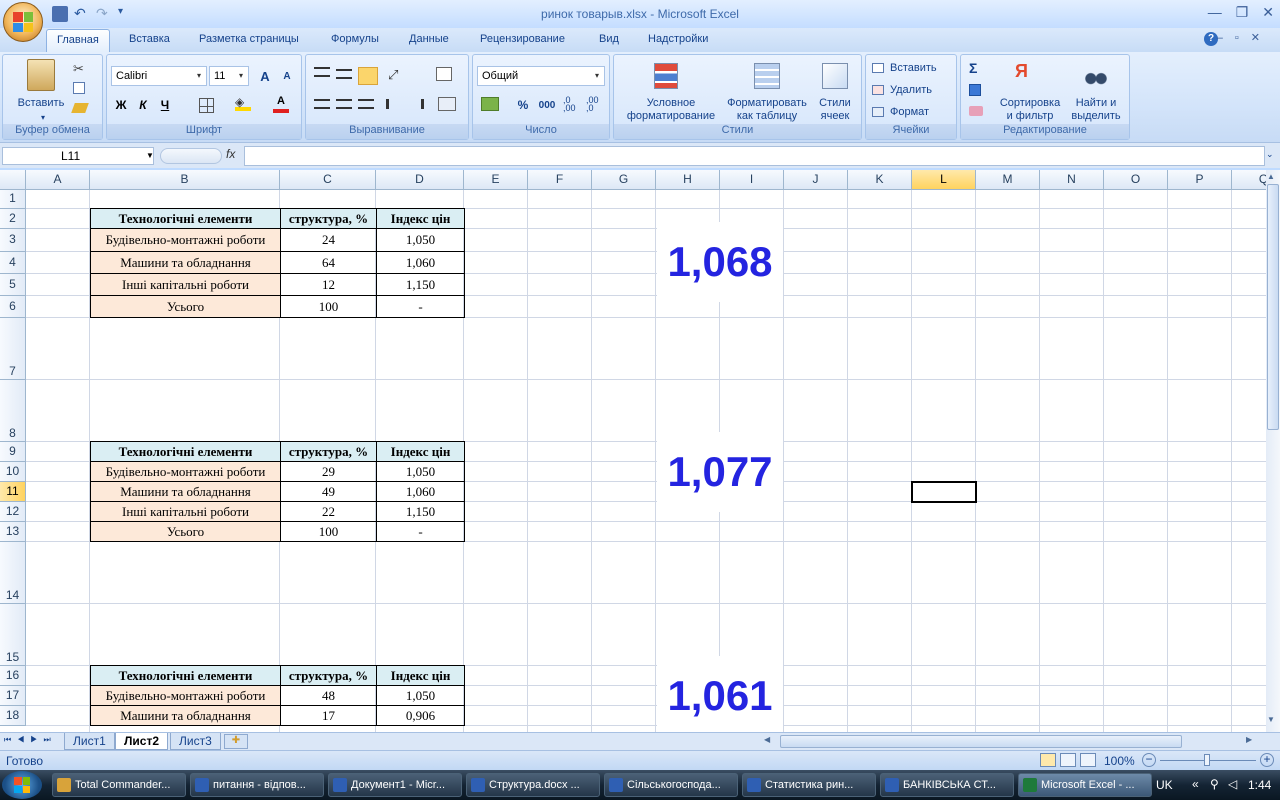 This screenshot has width=1280, height=800. Describe the element at coordinates (1200, 180) in the screenshot. I see `column-header-p: P` at that location.